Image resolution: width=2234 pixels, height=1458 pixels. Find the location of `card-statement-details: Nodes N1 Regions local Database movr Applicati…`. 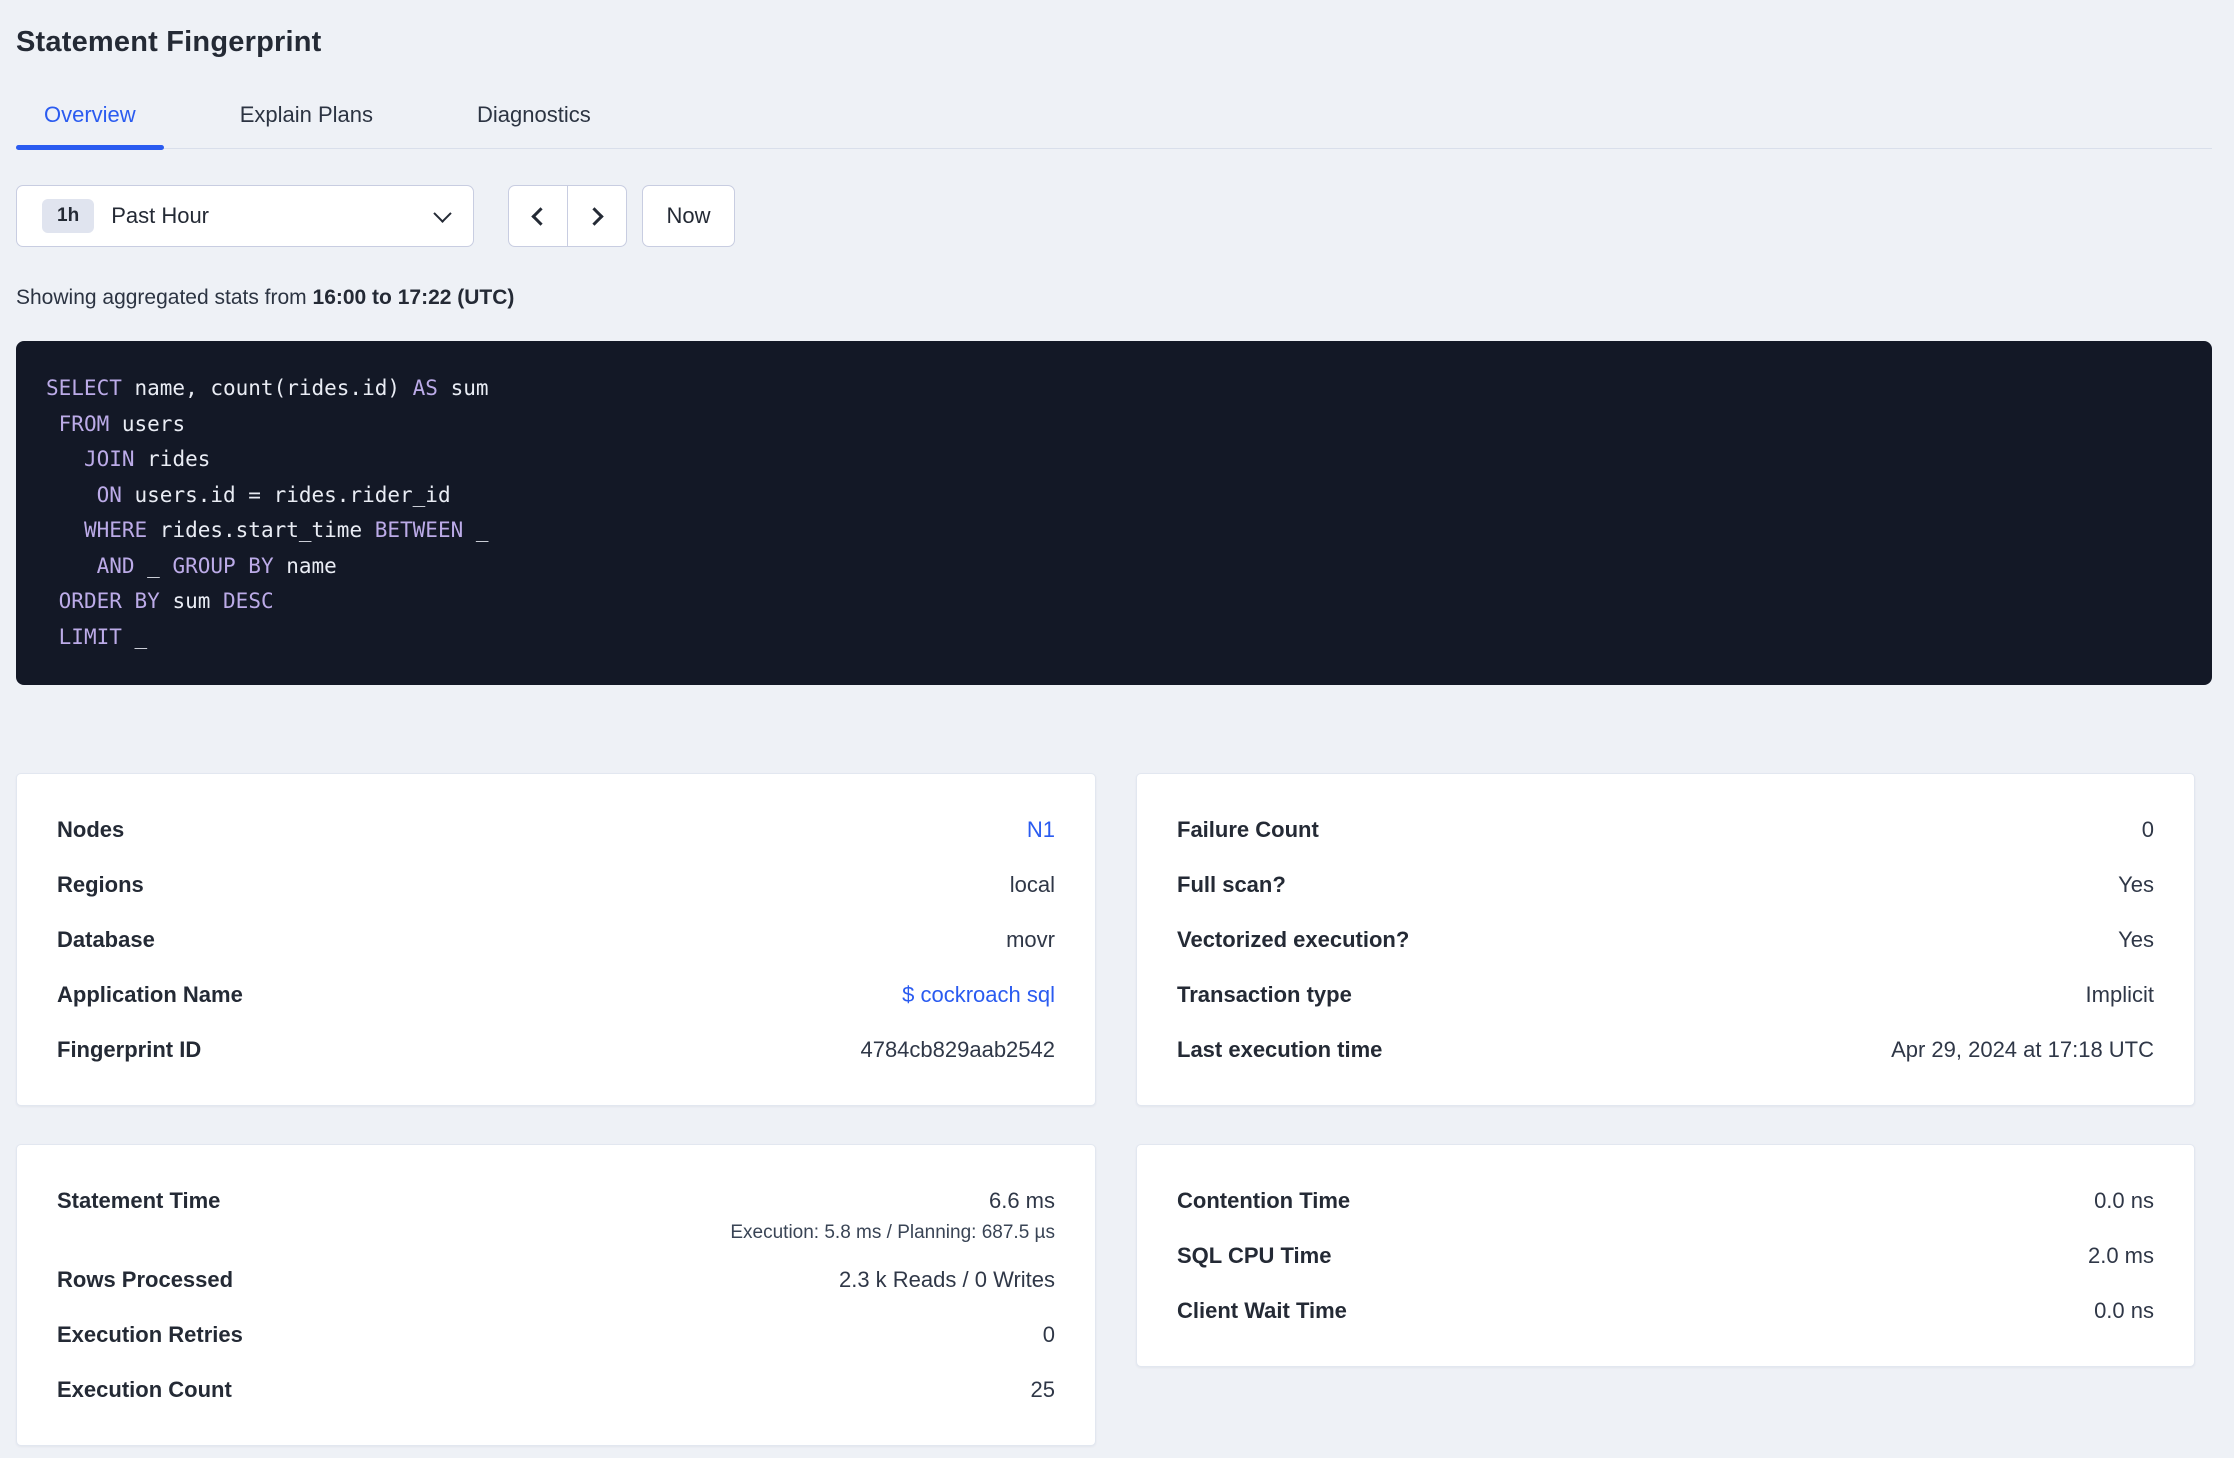

card-statement-details: Nodes N1 Regions local Database movr Applicati… is located at coordinates (556, 939).